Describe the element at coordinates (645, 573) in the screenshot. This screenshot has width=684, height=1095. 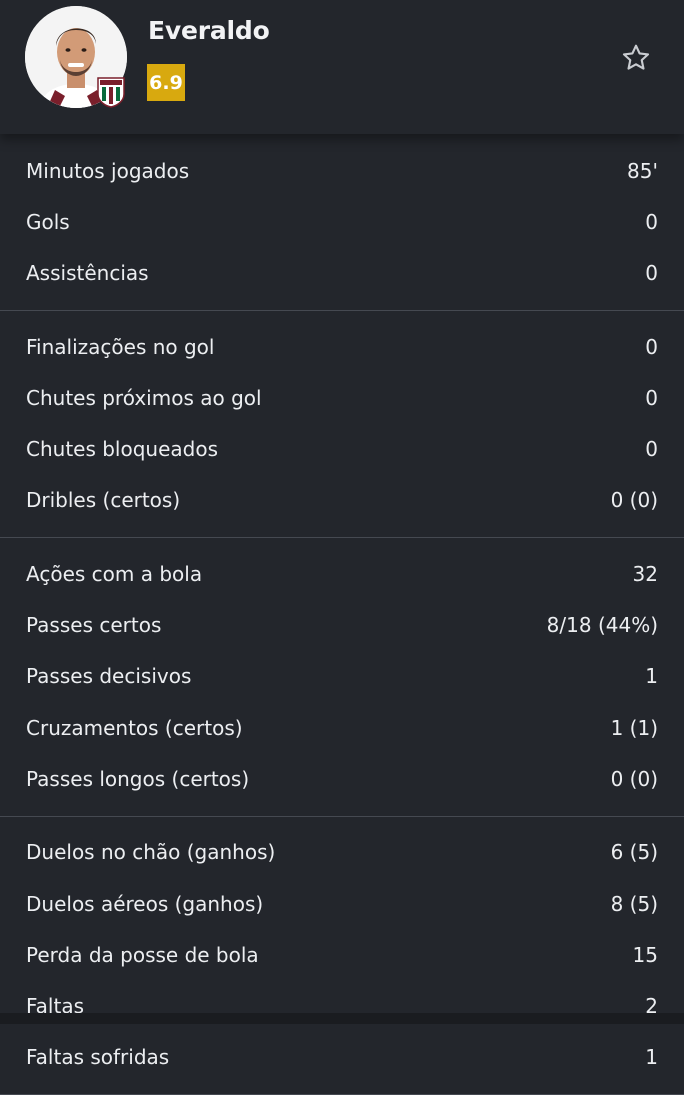
I see `stat-value: 32` at that location.